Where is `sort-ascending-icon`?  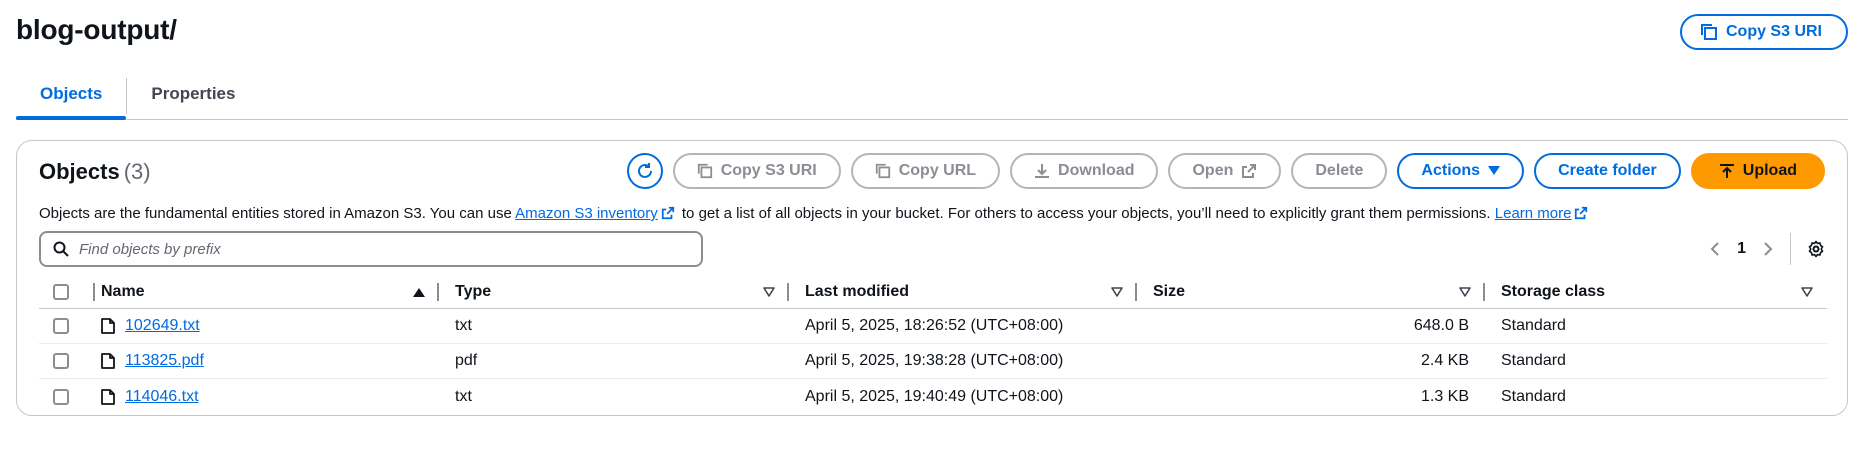 sort-ascending-icon is located at coordinates (419, 292).